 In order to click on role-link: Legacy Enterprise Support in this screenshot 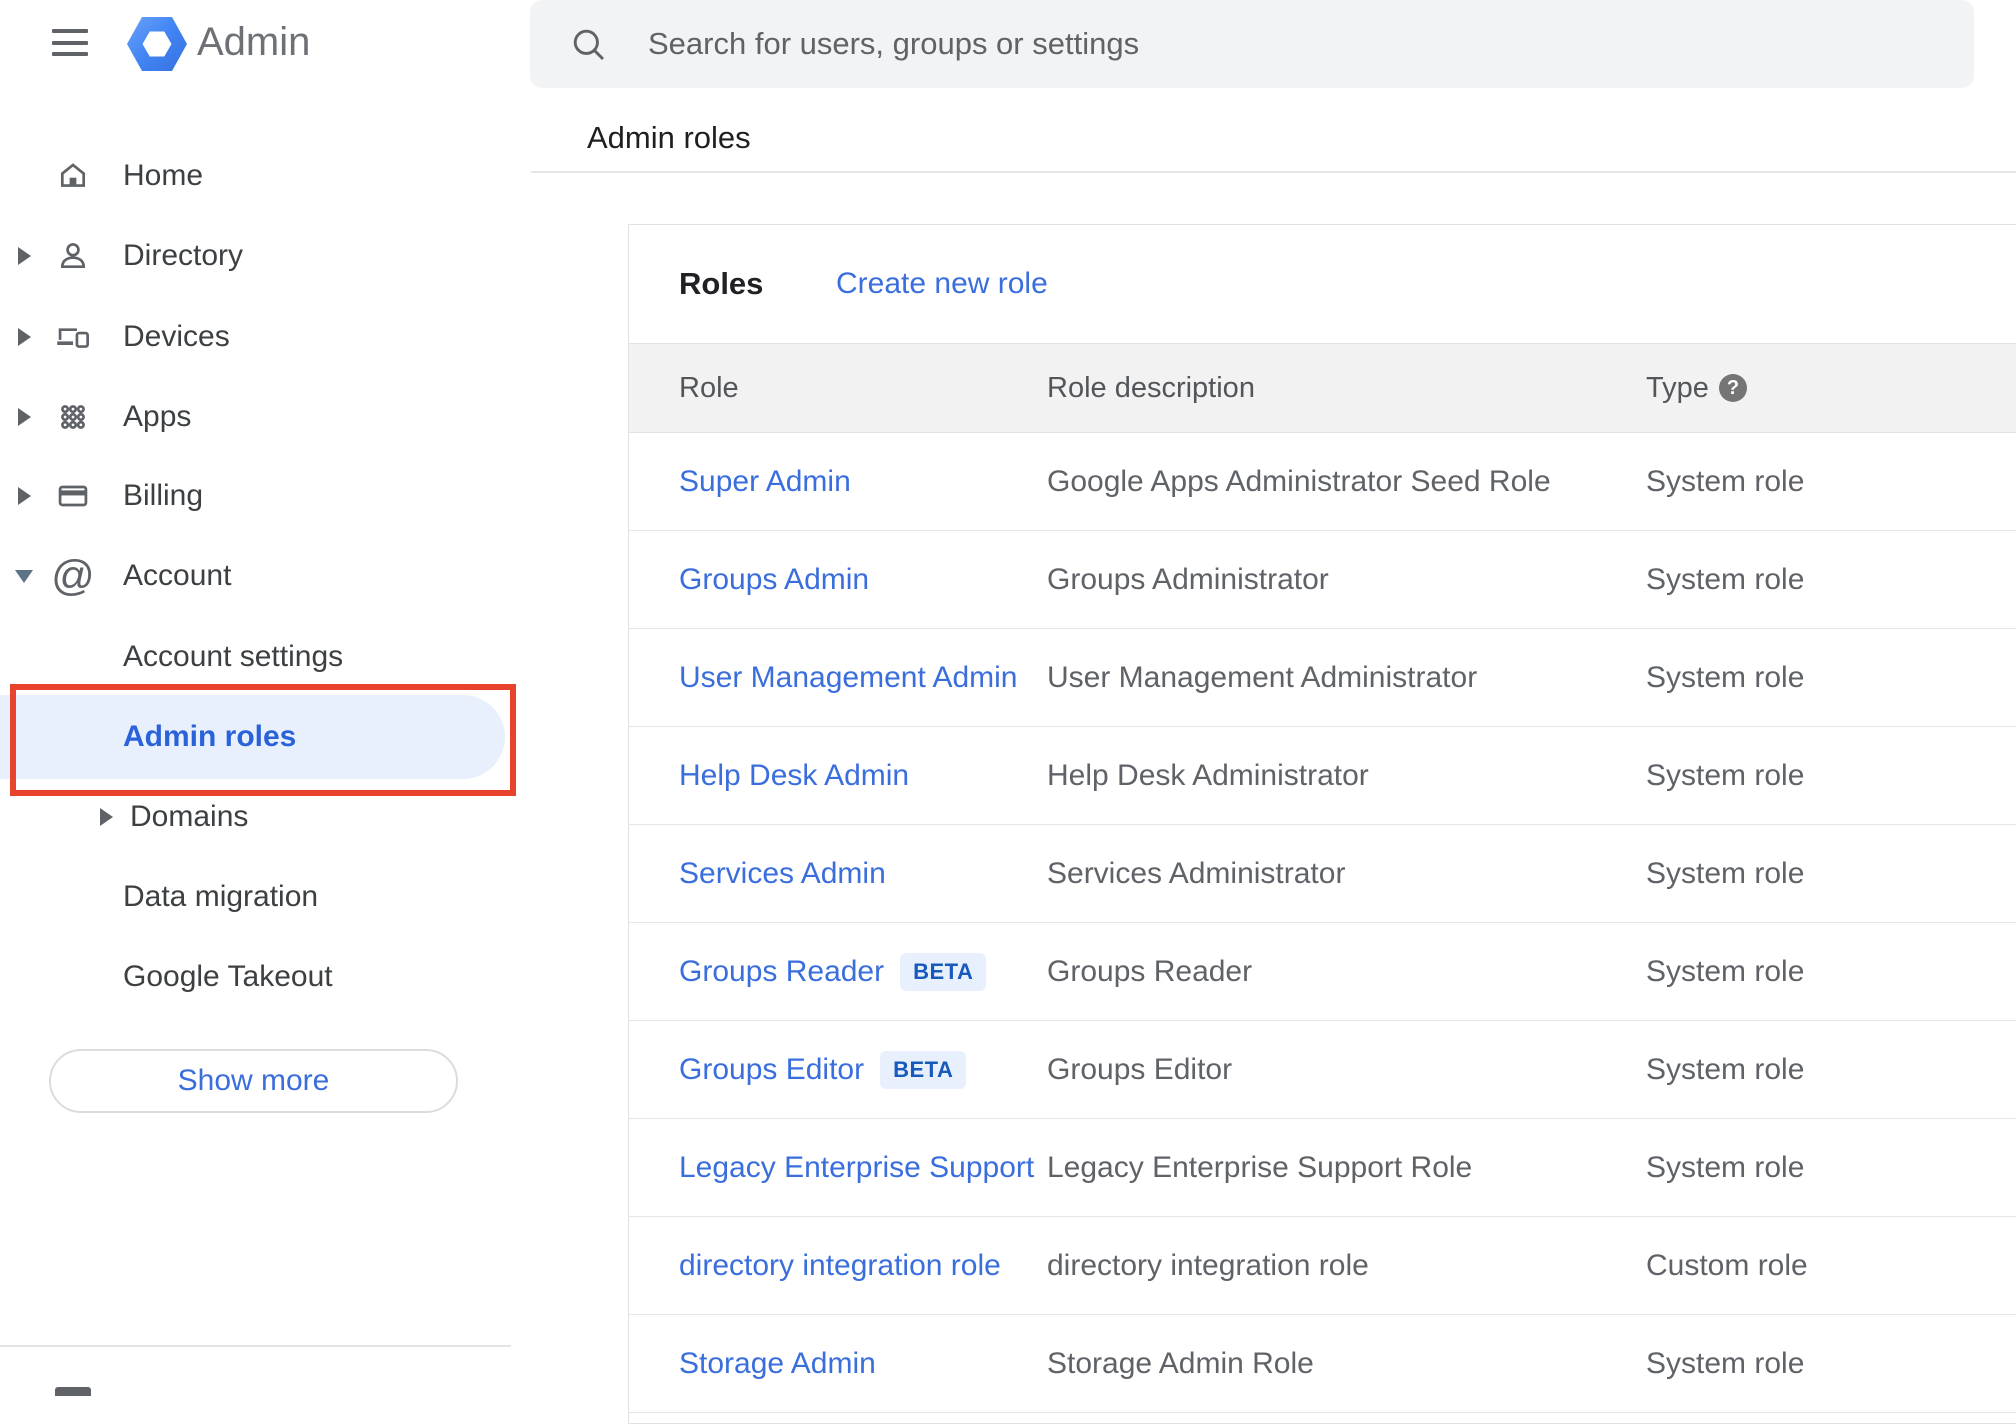, I will do `click(856, 1168)`.